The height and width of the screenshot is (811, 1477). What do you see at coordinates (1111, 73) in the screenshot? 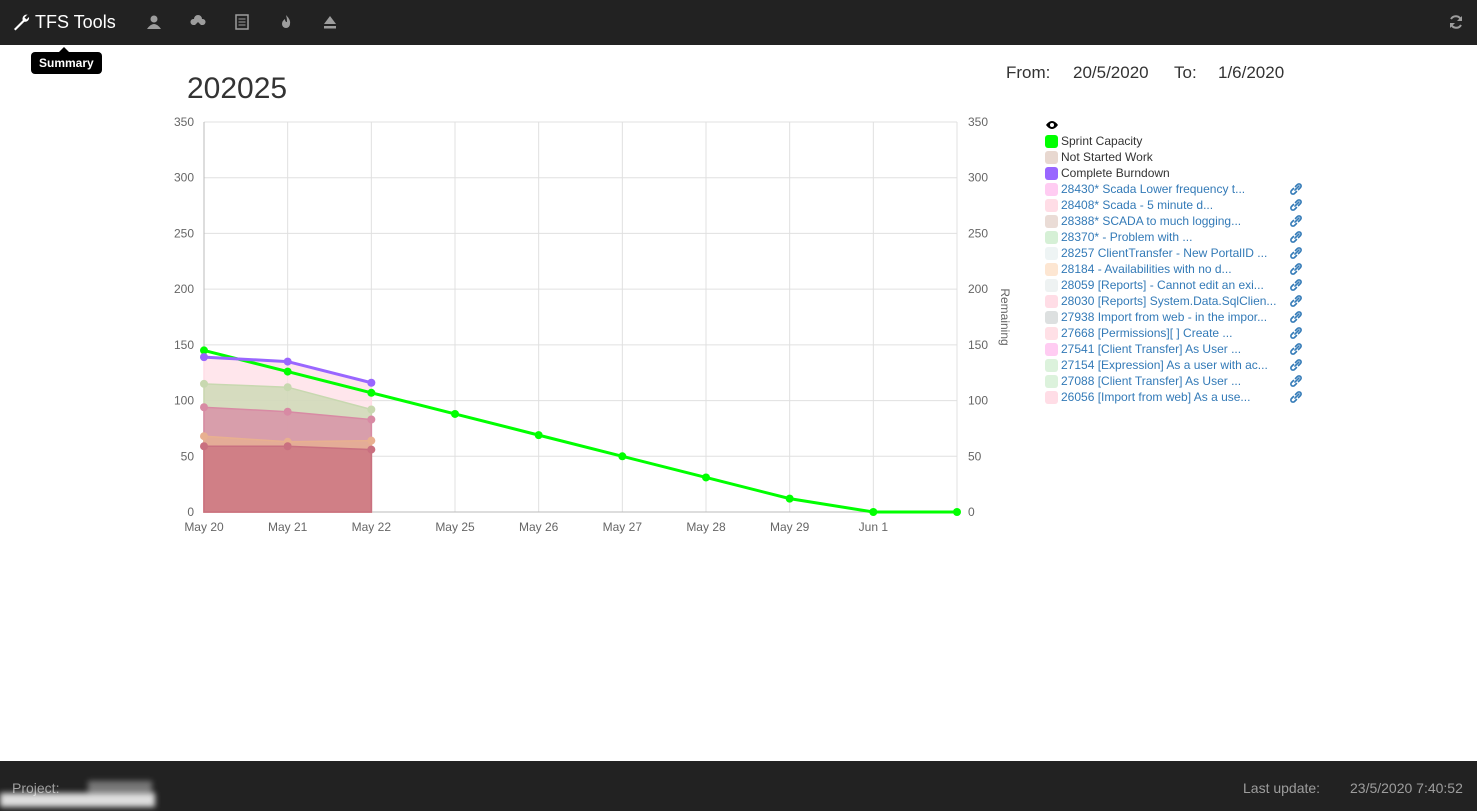
I see `from-date: 20/5/2020` at bounding box center [1111, 73].